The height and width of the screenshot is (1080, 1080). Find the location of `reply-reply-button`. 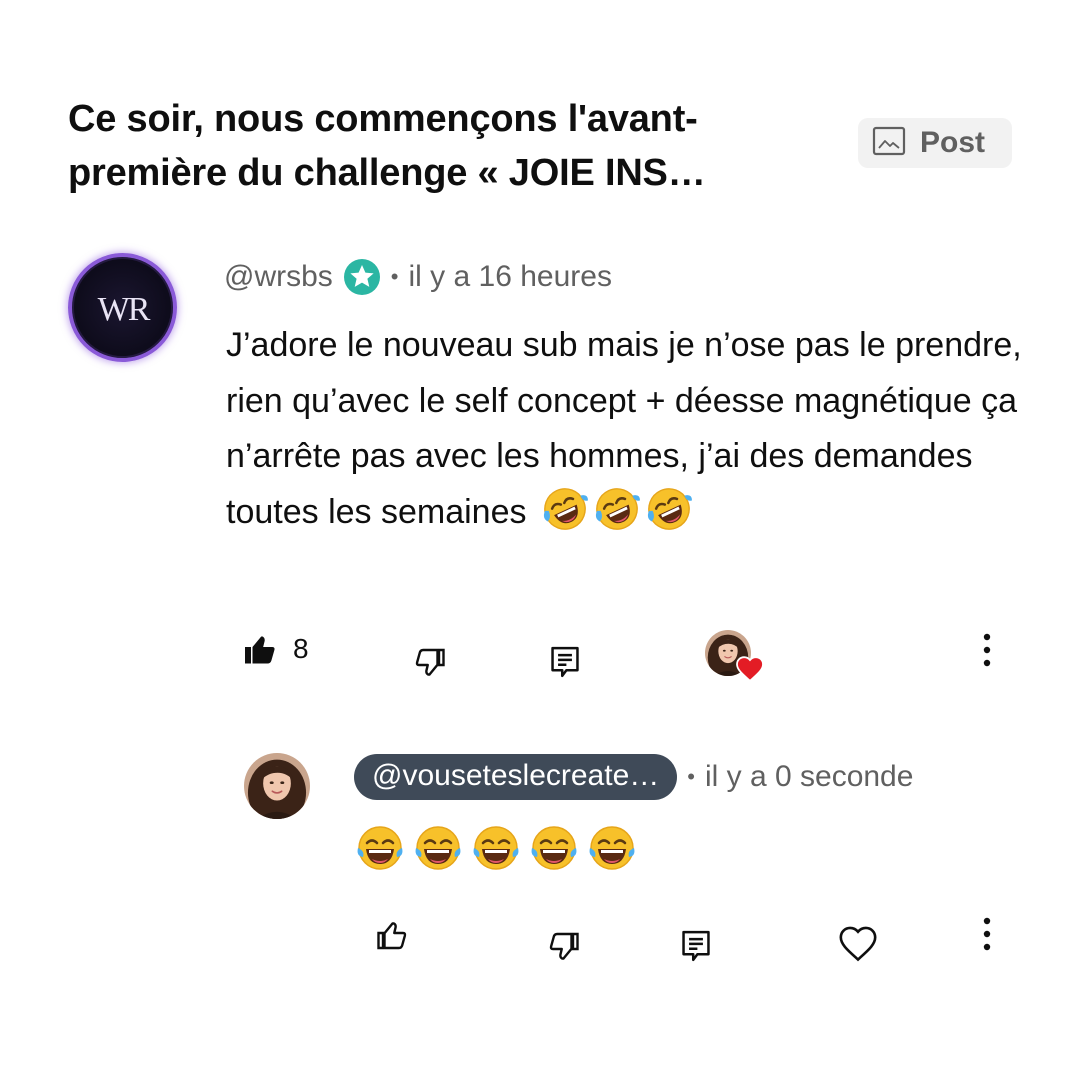

reply-reply-button is located at coordinates (696, 946).